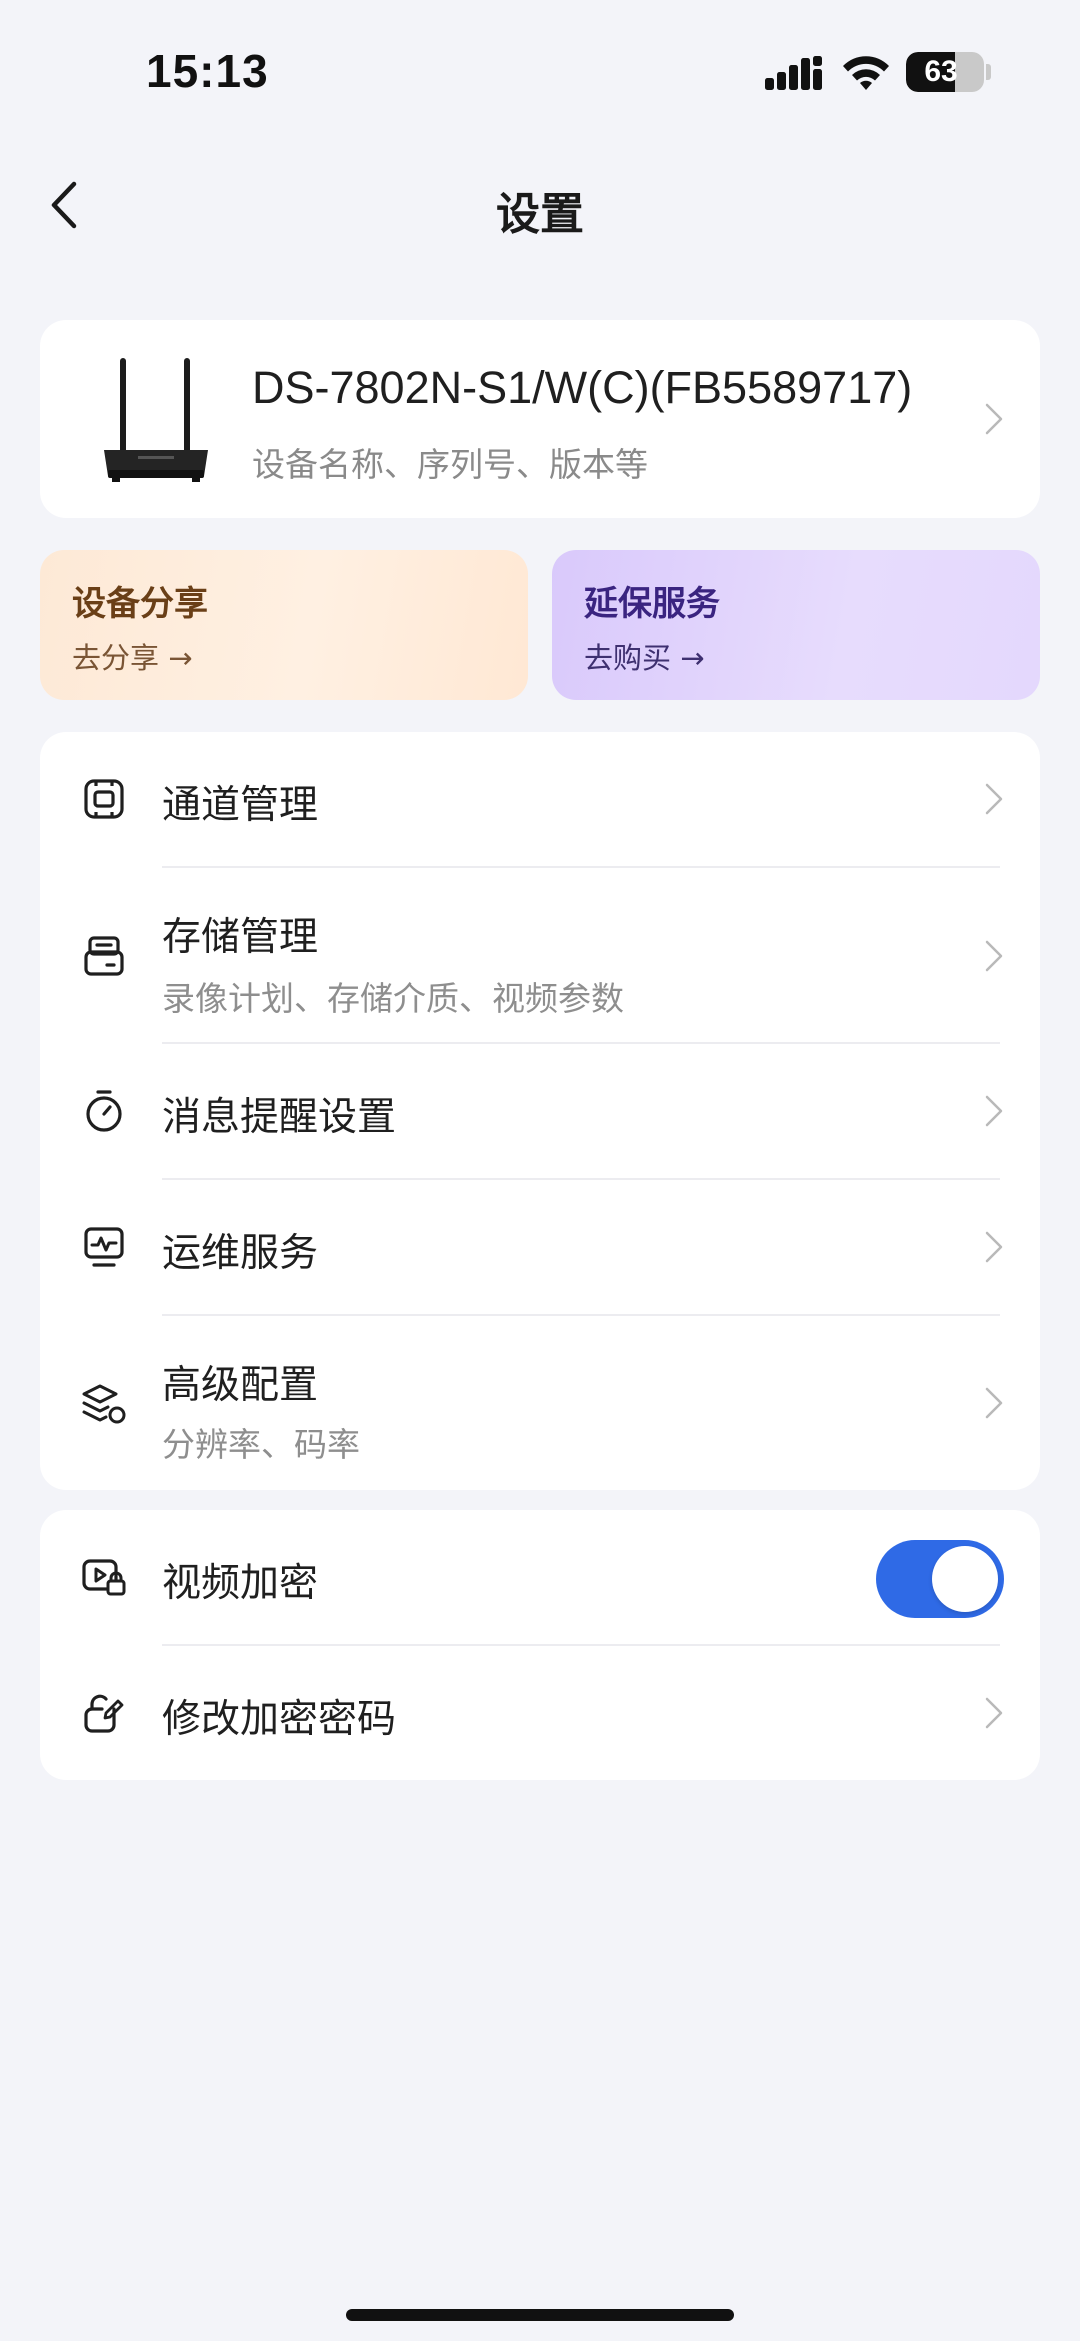  What do you see at coordinates (652, 604) in the screenshot?
I see `extended-warranty-title: 延保服务` at bounding box center [652, 604].